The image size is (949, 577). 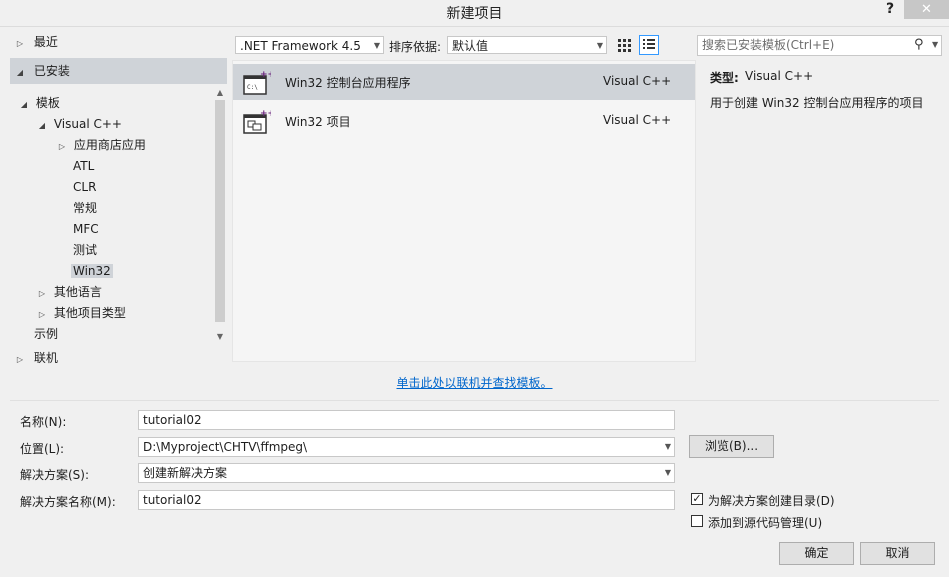 What do you see at coordinates (252, 87) in the screenshot?
I see `console-icon-text: C:\` at bounding box center [252, 87].